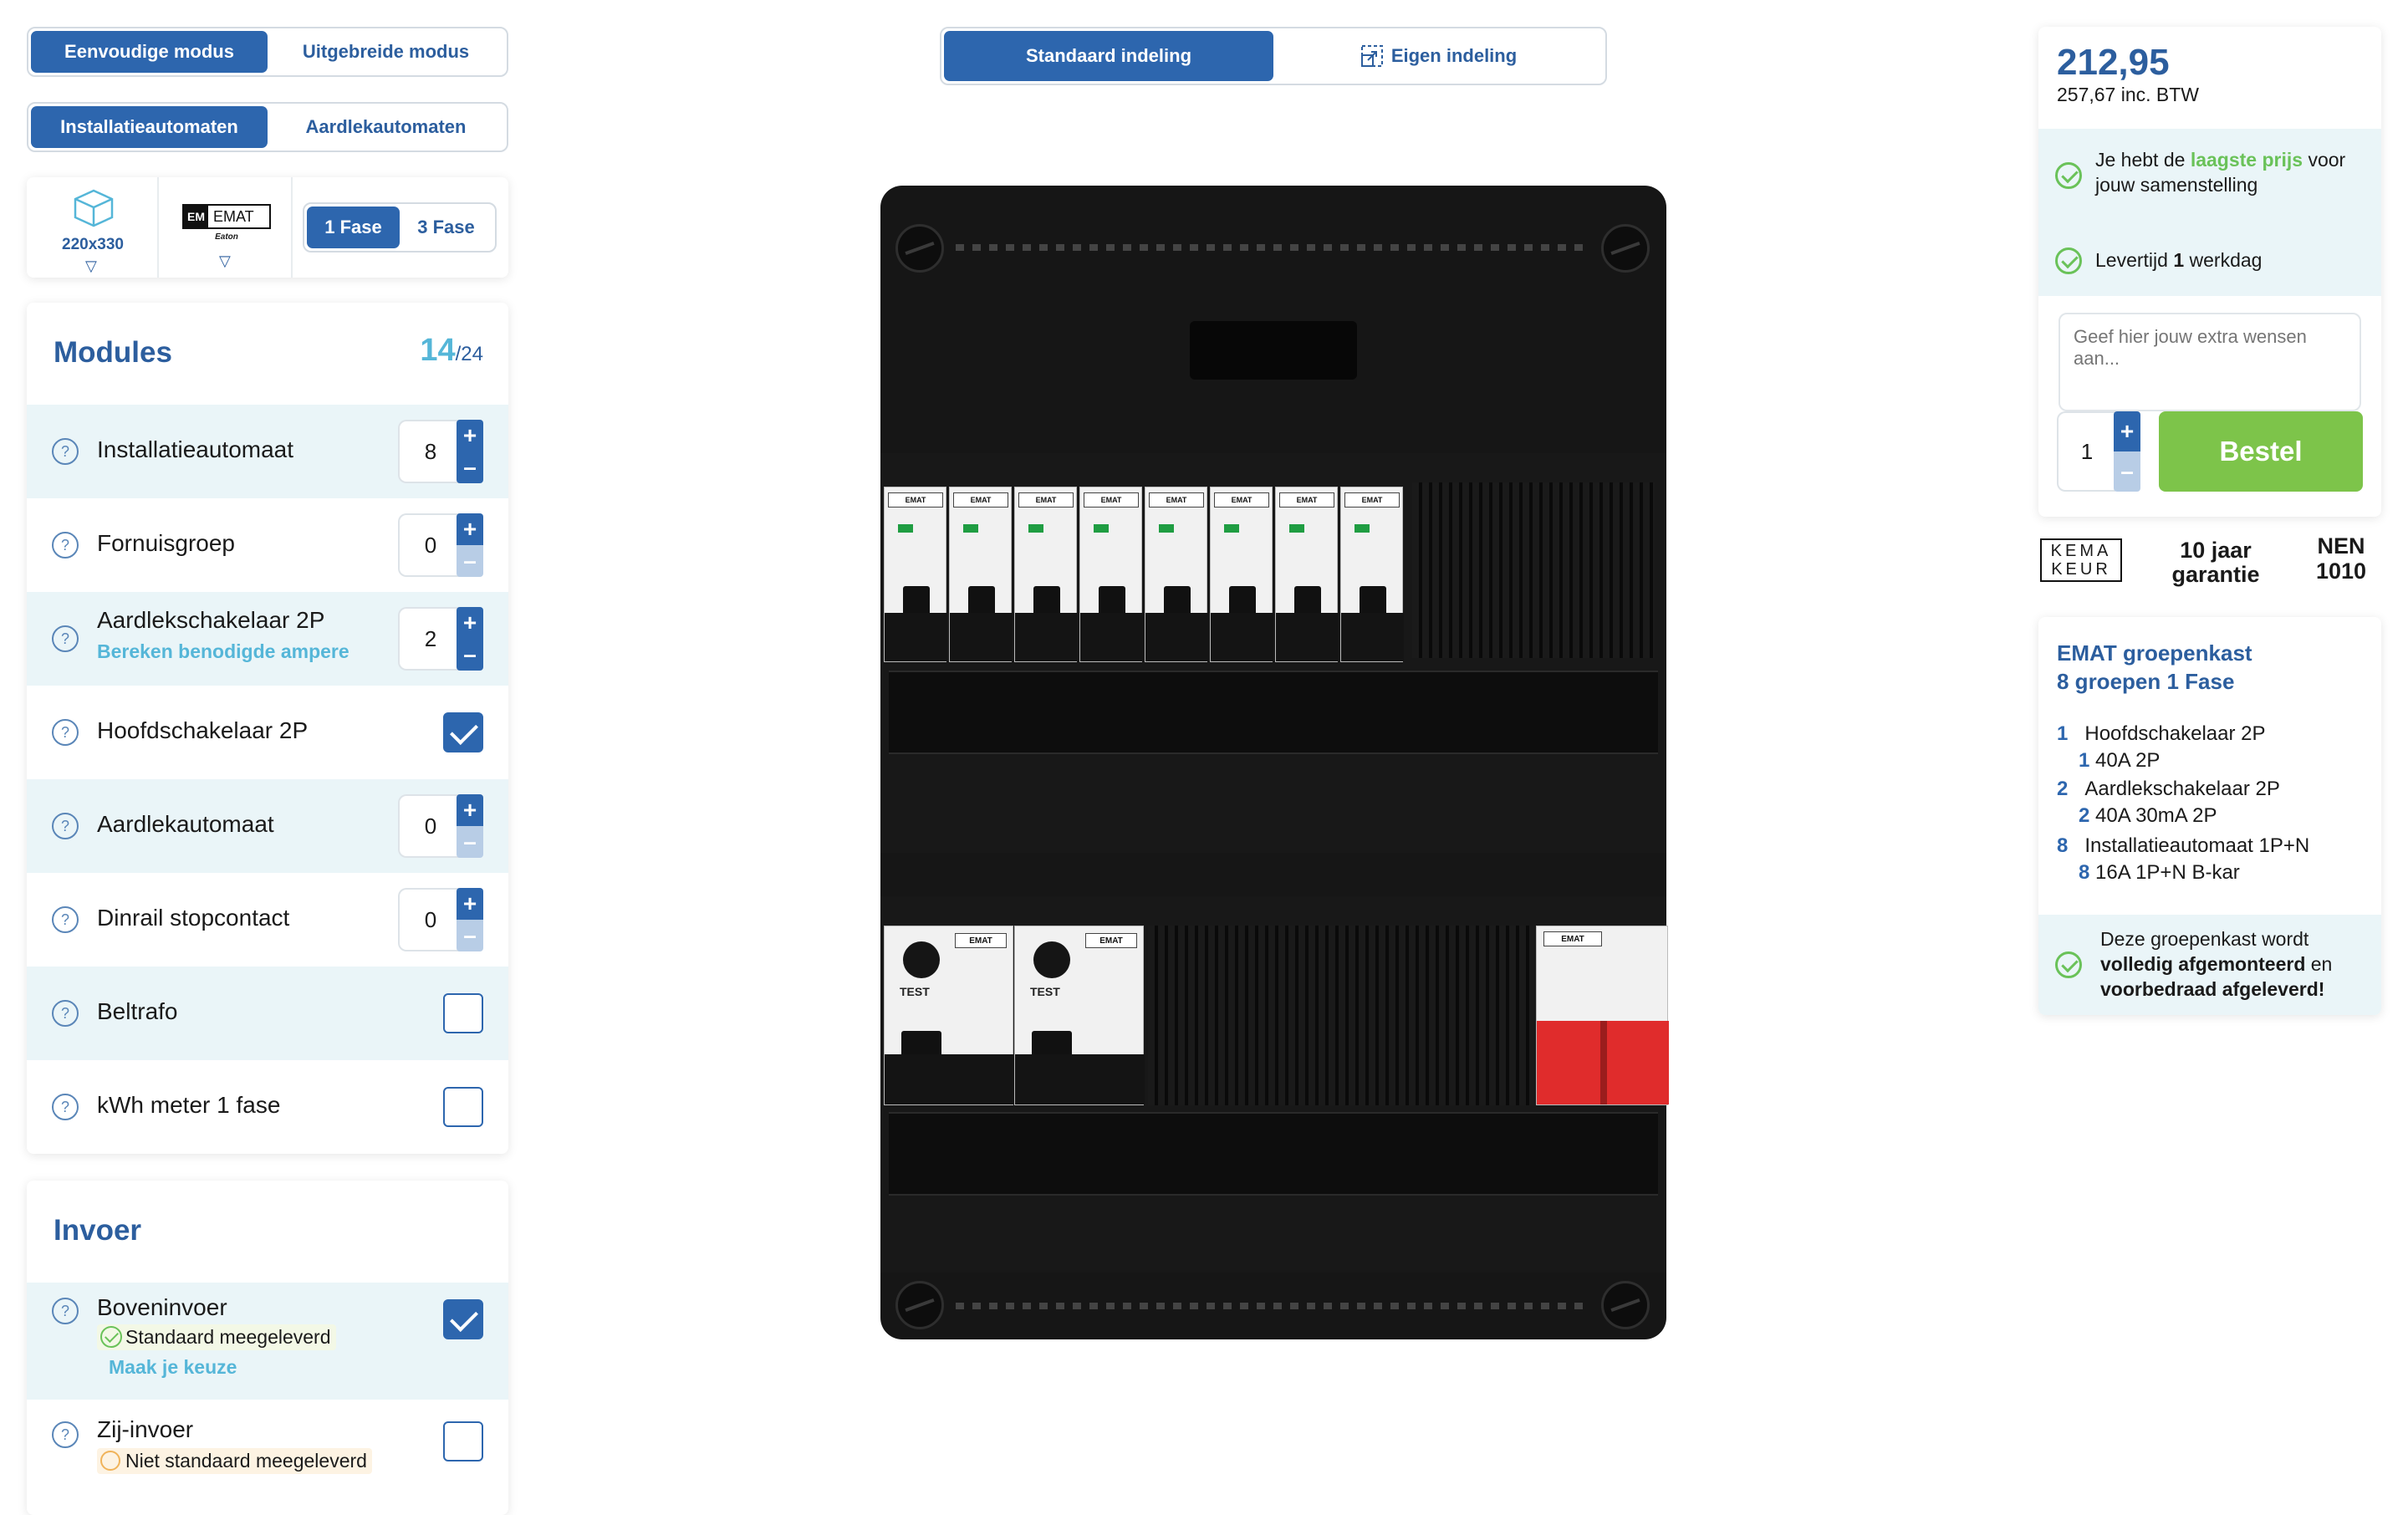 This screenshot has height=1515, width=2408. Describe the element at coordinates (150, 127) in the screenshot. I see `installation-automats-tab: Installatieautomaten` at that location.